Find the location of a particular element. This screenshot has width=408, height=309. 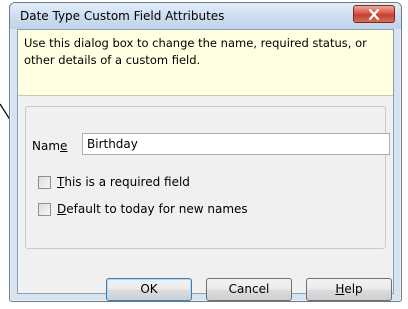

help-button: Help is located at coordinates (349, 289).